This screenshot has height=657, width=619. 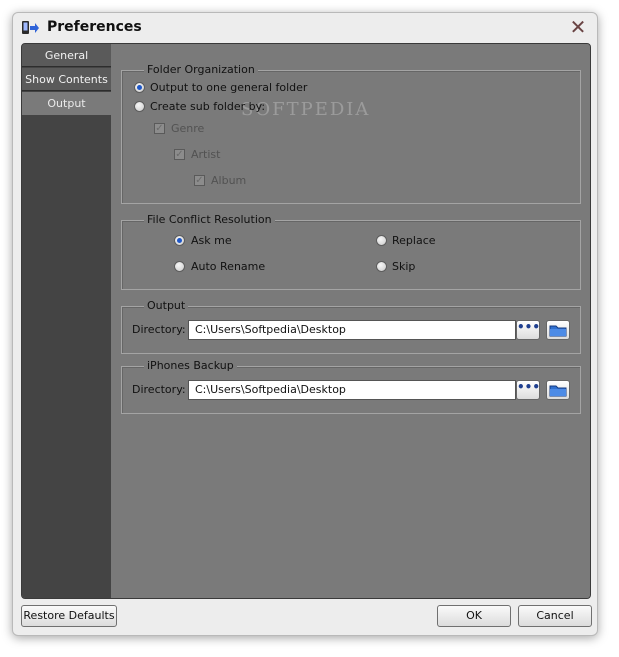 I want to click on output-directory-label: Directory:, so click(x=159, y=329).